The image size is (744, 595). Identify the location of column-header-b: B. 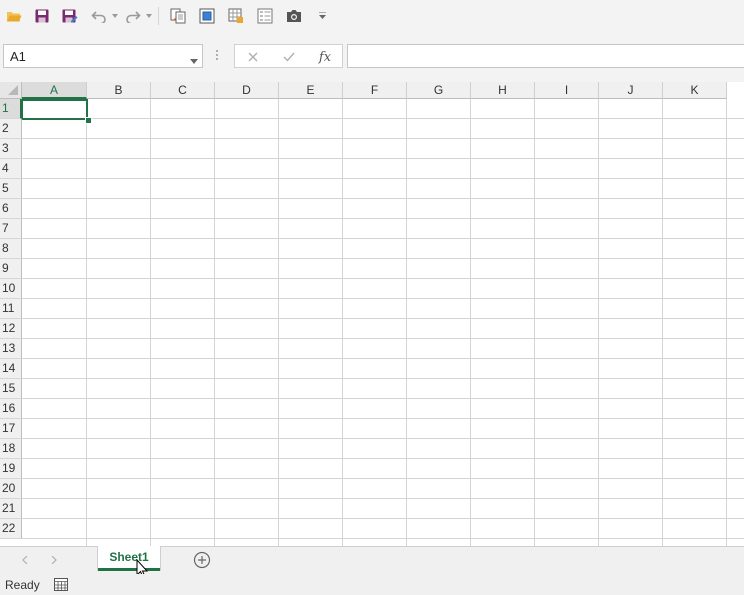
(119, 90).